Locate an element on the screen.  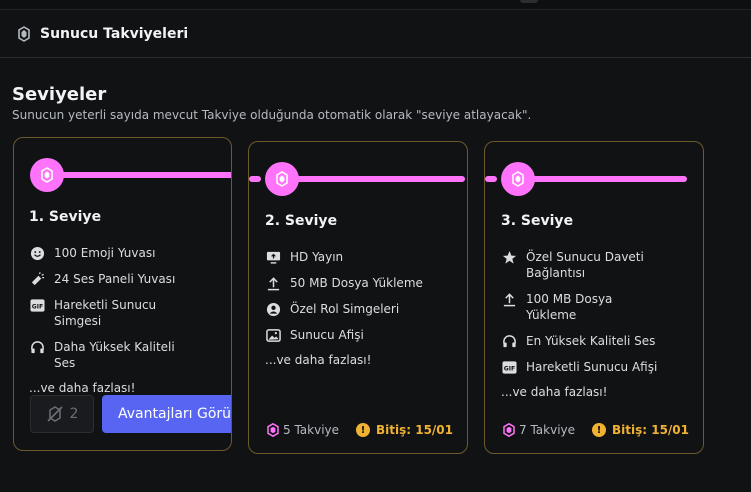
boost-count: 7 Takviye is located at coordinates (539, 430).